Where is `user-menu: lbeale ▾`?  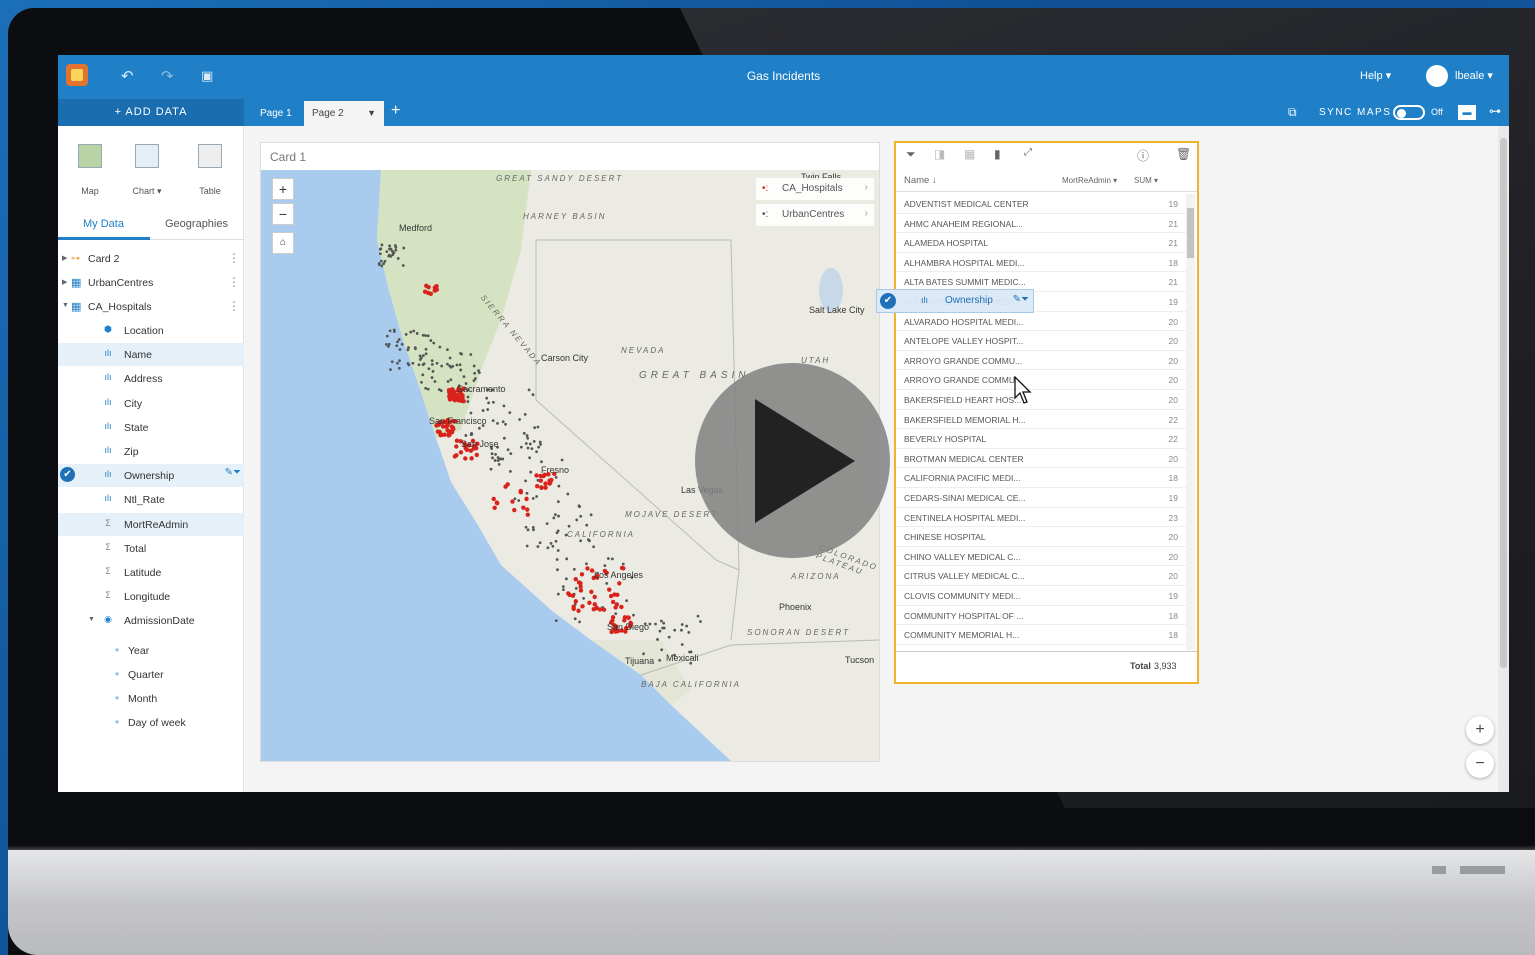
user-menu: lbeale ▾ is located at coordinates (1474, 75).